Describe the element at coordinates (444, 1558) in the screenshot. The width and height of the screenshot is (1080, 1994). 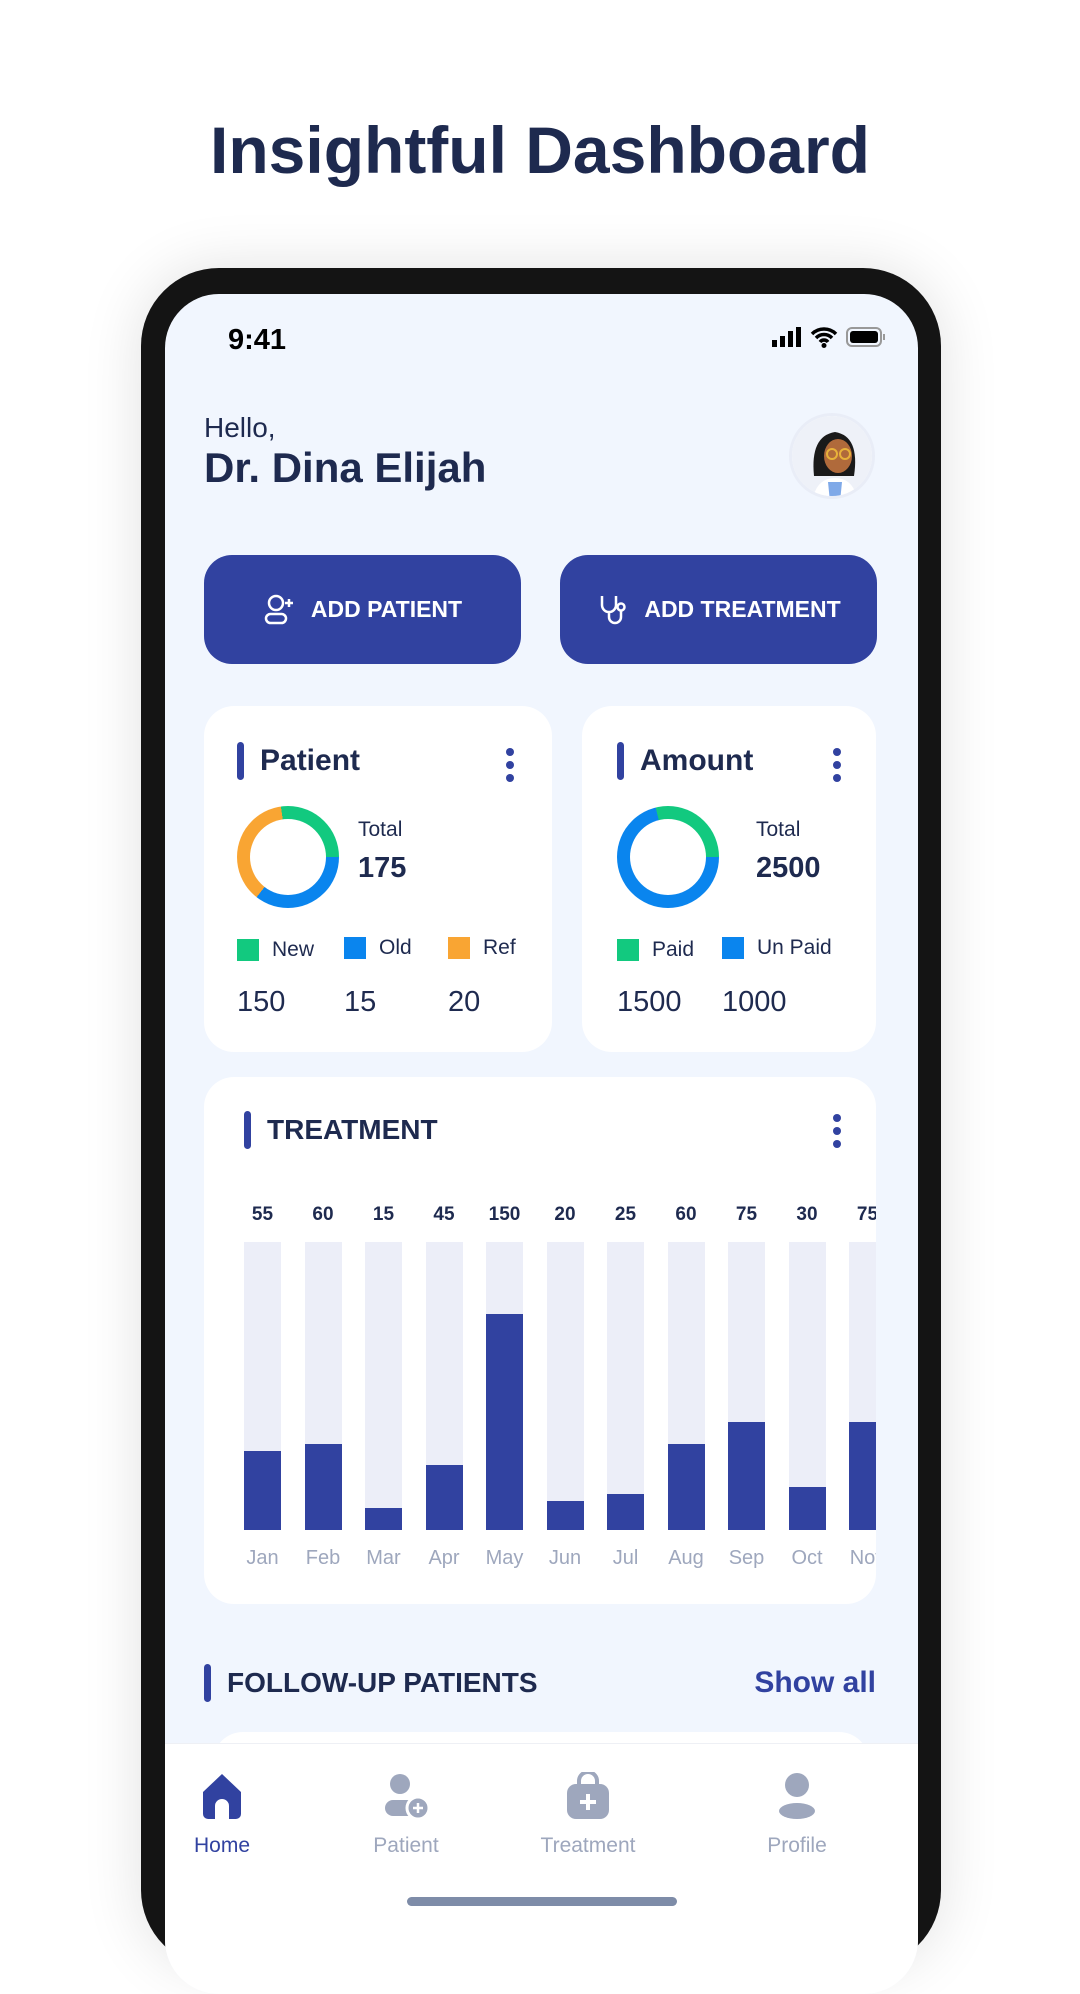
I see `x-tick-label: Apr` at that location.